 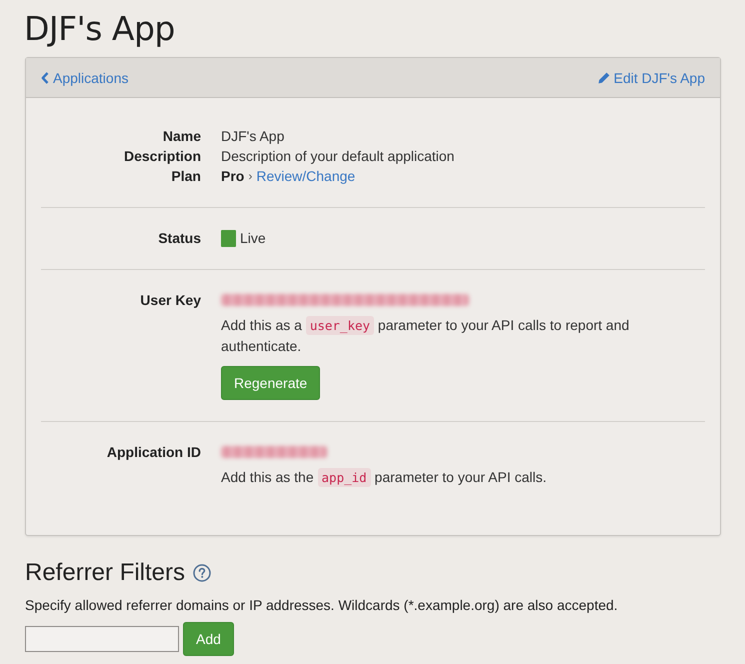 I want to click on field-label: Application ID, so click(x=153, y=452).